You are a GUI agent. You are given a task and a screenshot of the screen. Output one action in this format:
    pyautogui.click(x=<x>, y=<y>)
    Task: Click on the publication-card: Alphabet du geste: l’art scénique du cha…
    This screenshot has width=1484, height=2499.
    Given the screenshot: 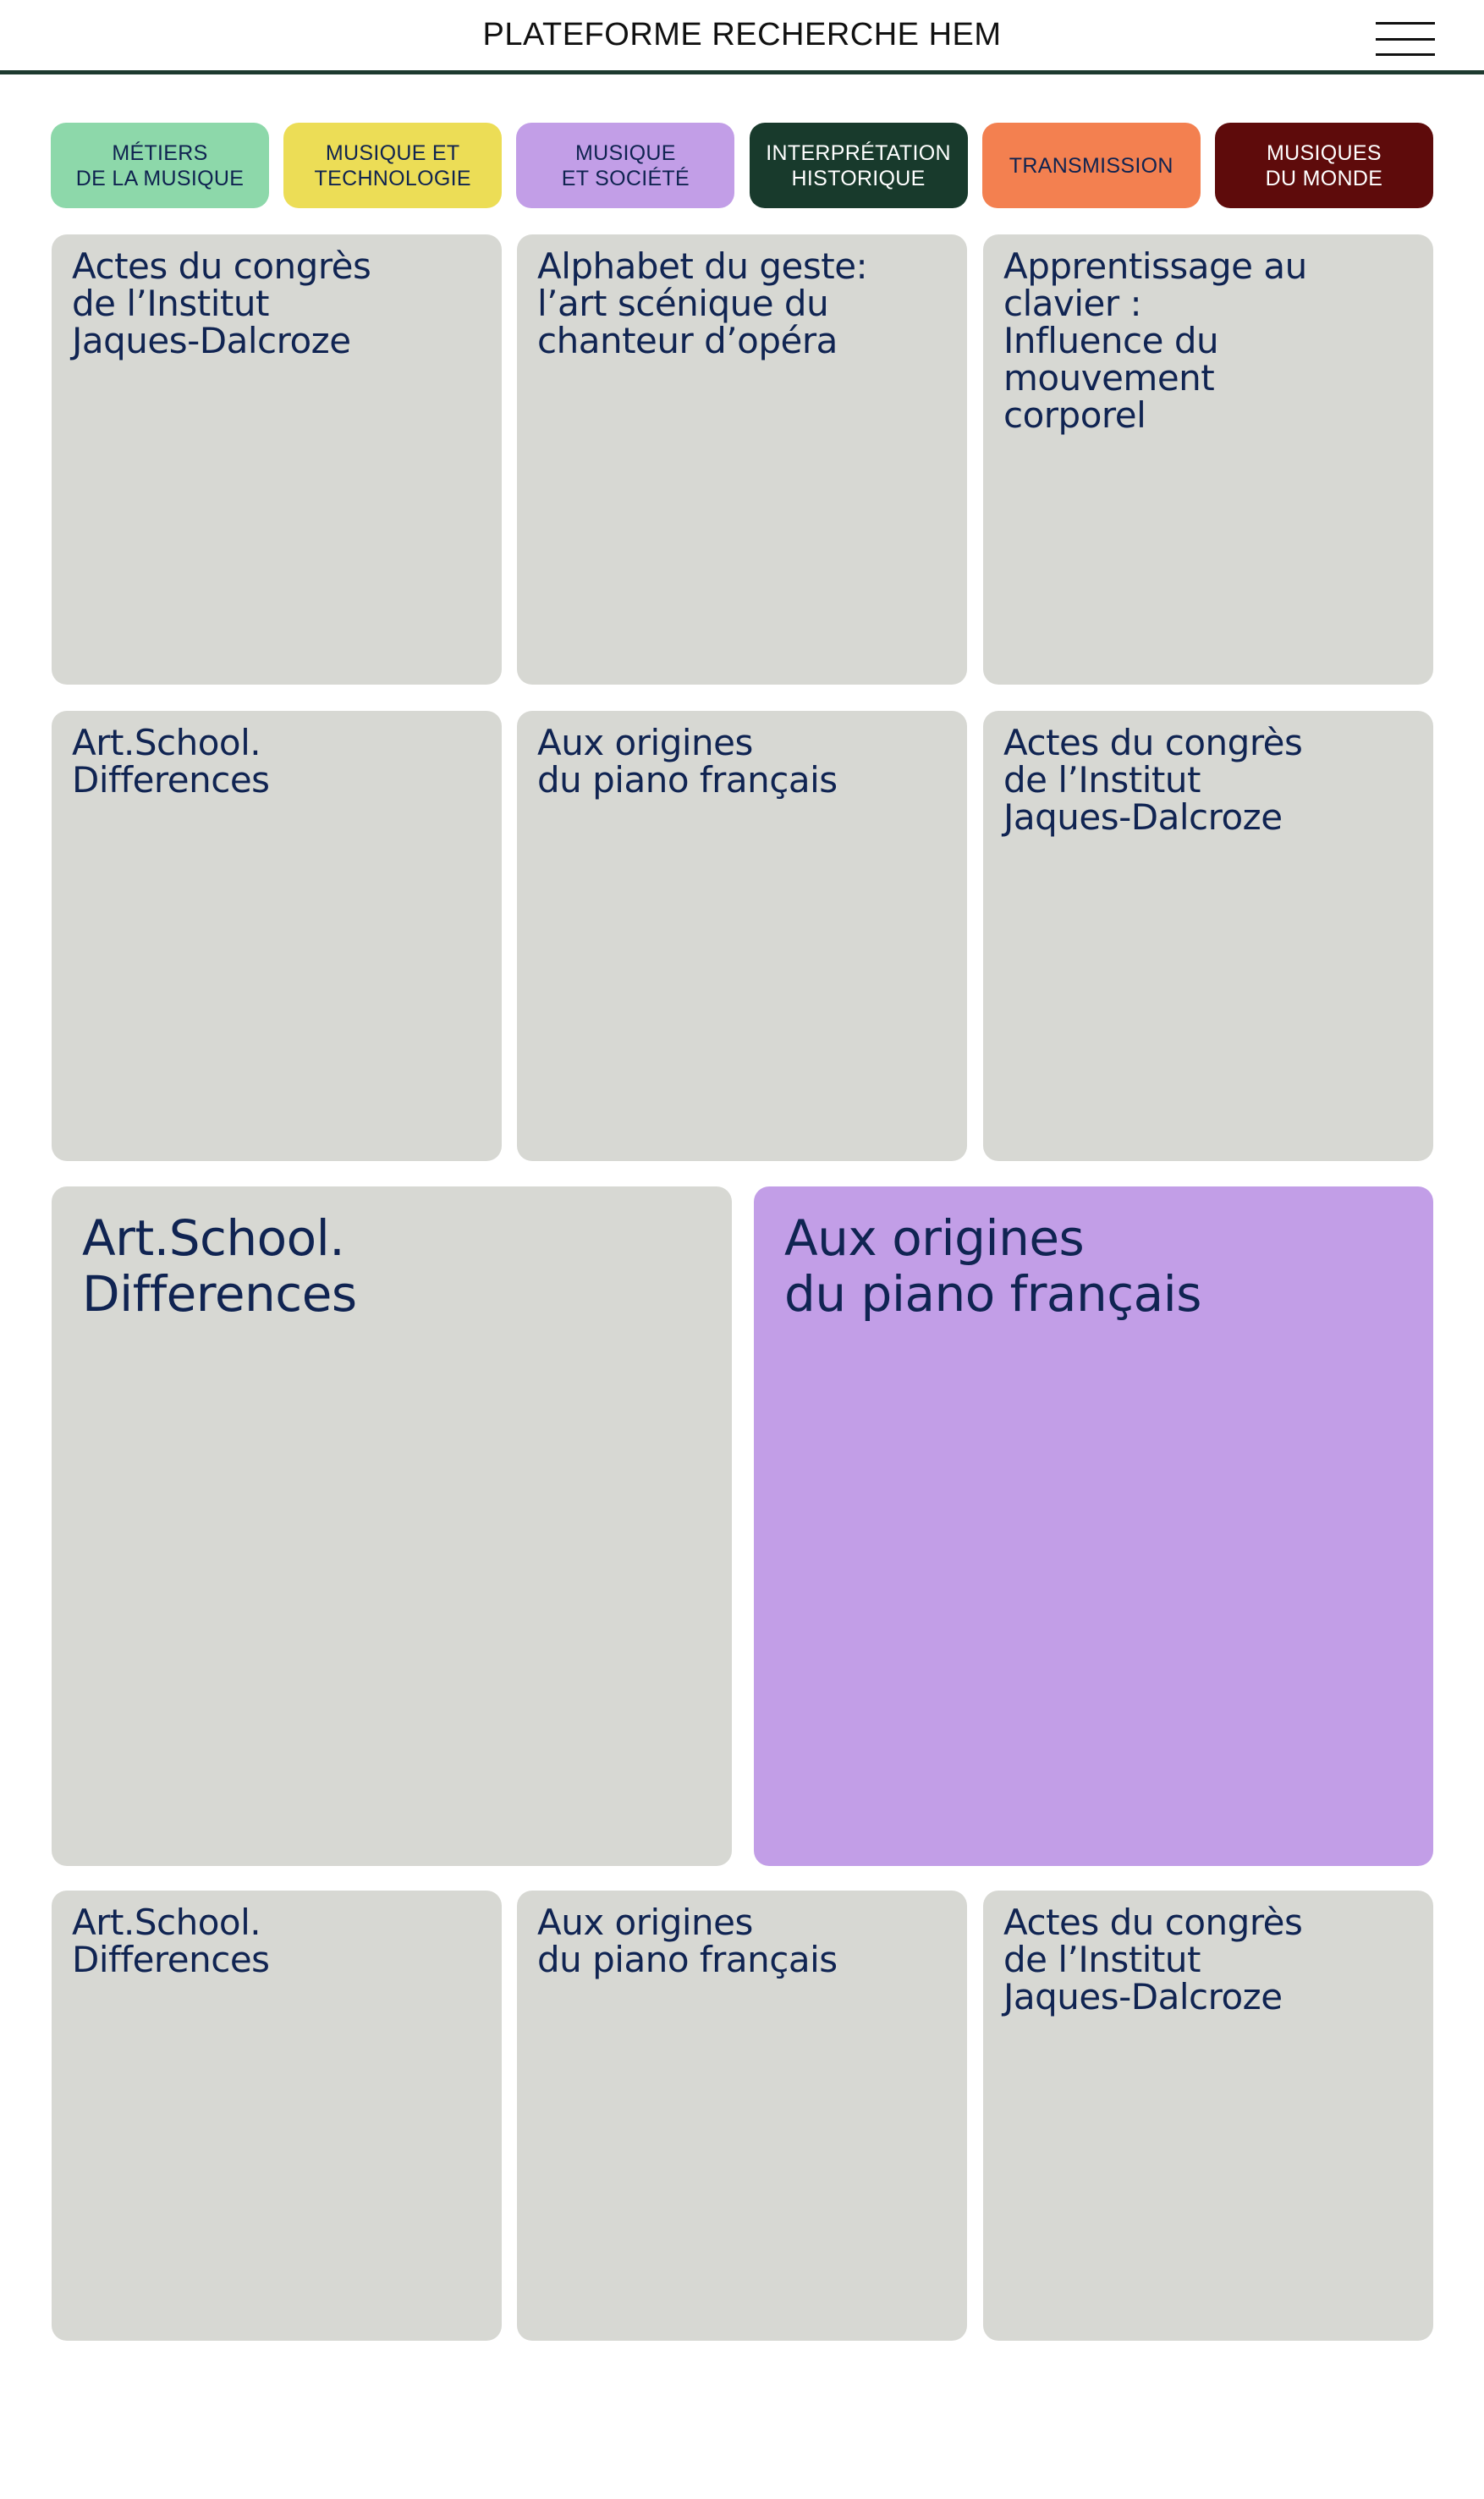 What is the action you would take?
    pyautogui.click(x=742, y=459)
    